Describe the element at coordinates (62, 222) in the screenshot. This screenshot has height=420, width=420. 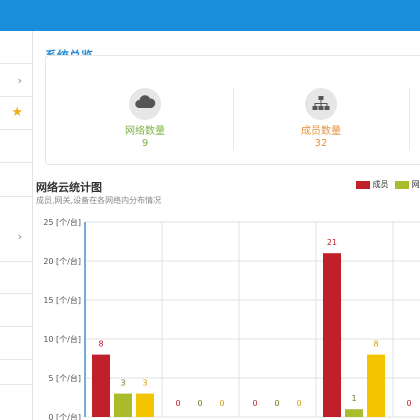
I see `y-tick-label: 25 [个/台]` at that location.